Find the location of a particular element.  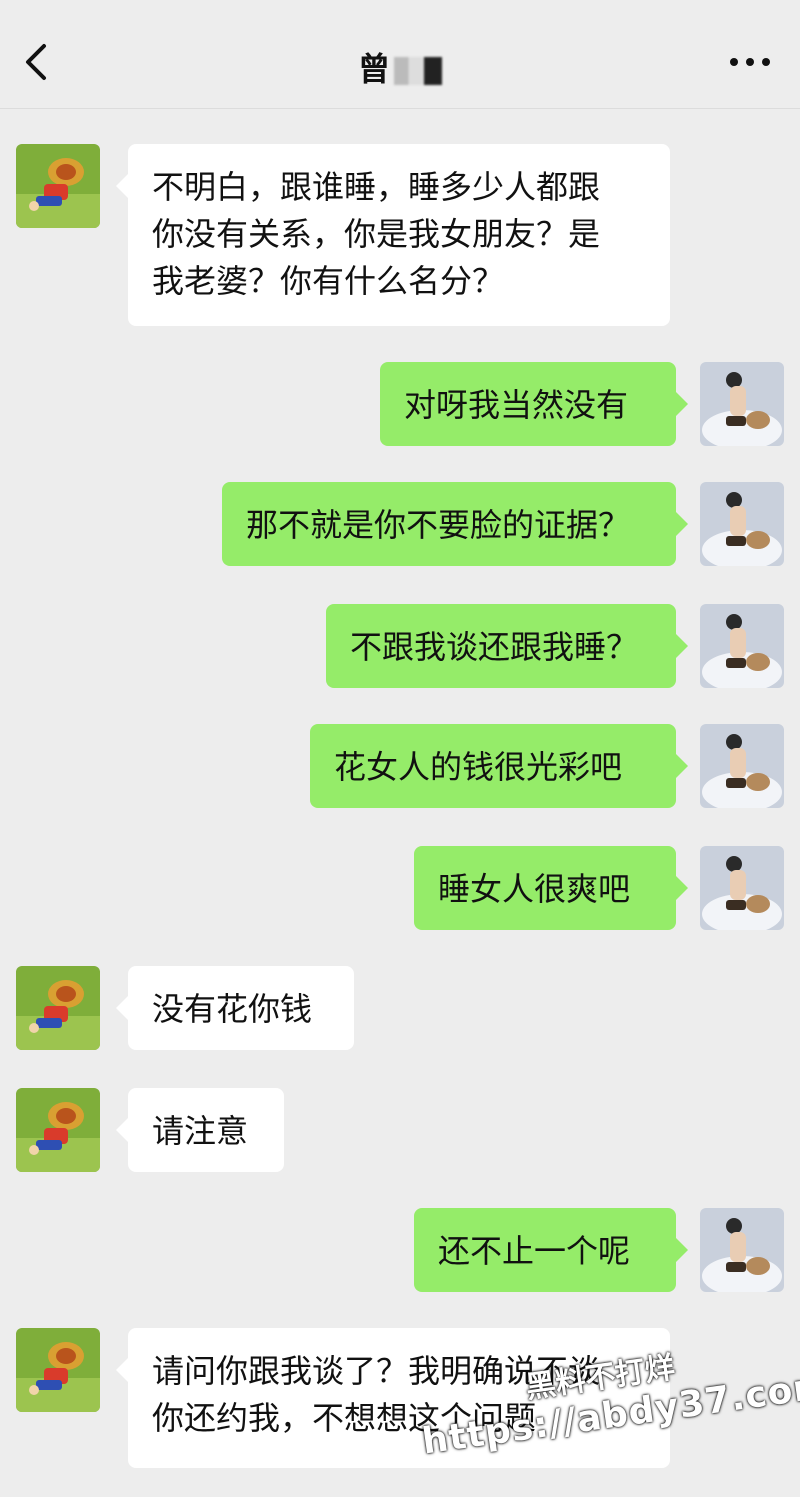

more-dots-icon is located at coordinates (750, 62).